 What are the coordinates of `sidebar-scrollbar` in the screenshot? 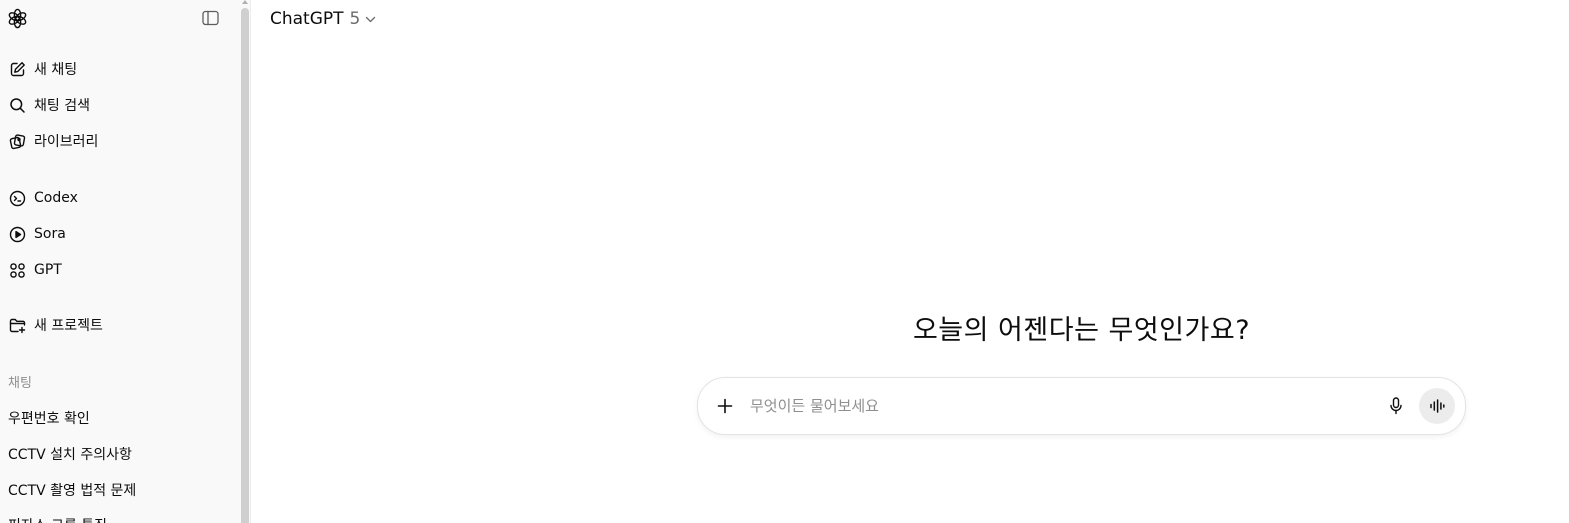 It's located at (245, 261).